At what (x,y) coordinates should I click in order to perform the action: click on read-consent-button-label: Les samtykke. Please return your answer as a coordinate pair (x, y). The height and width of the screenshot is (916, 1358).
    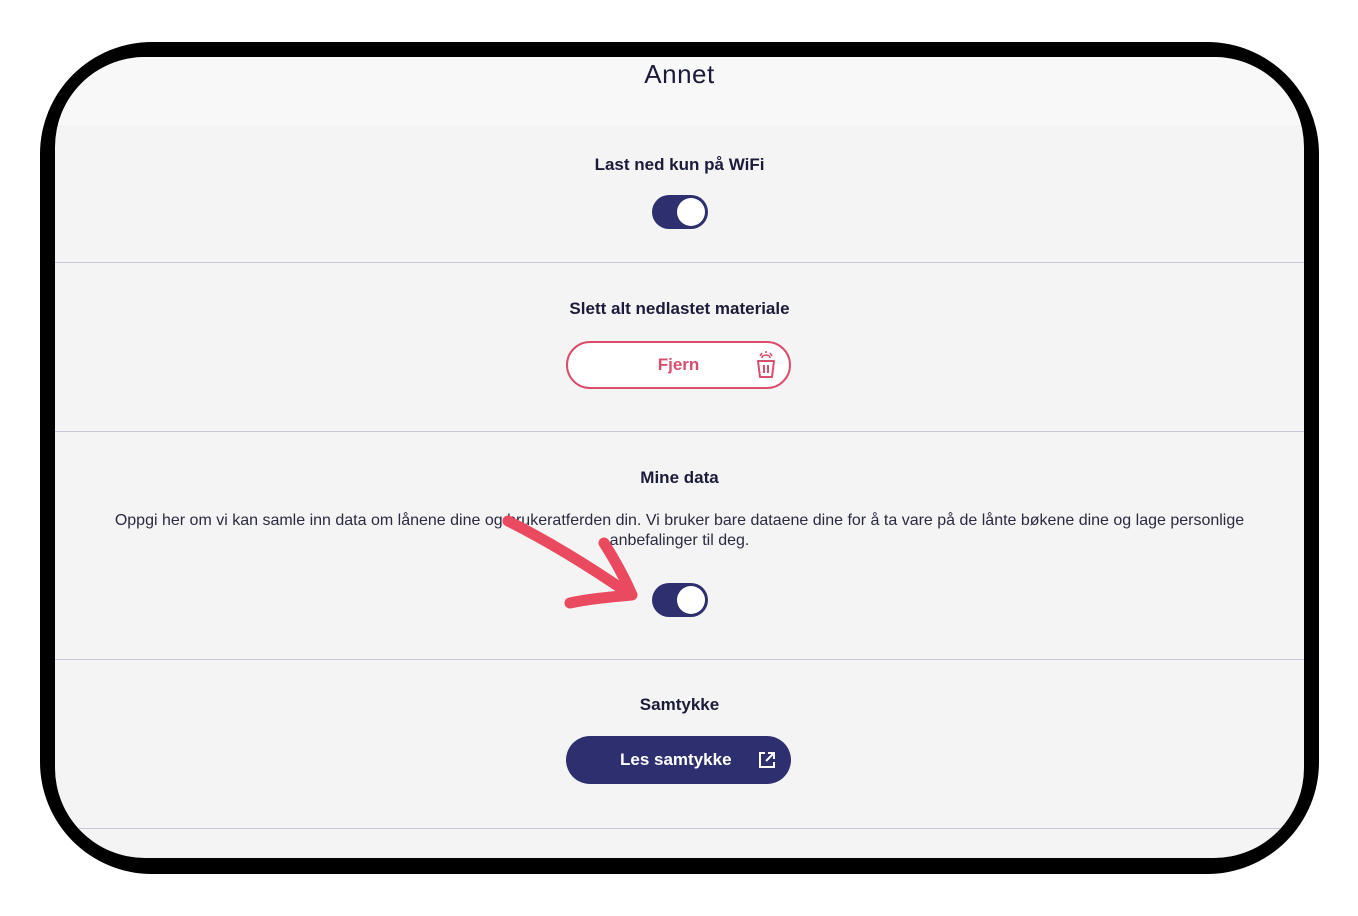
    Looking at the image, I should click on (676, 759).